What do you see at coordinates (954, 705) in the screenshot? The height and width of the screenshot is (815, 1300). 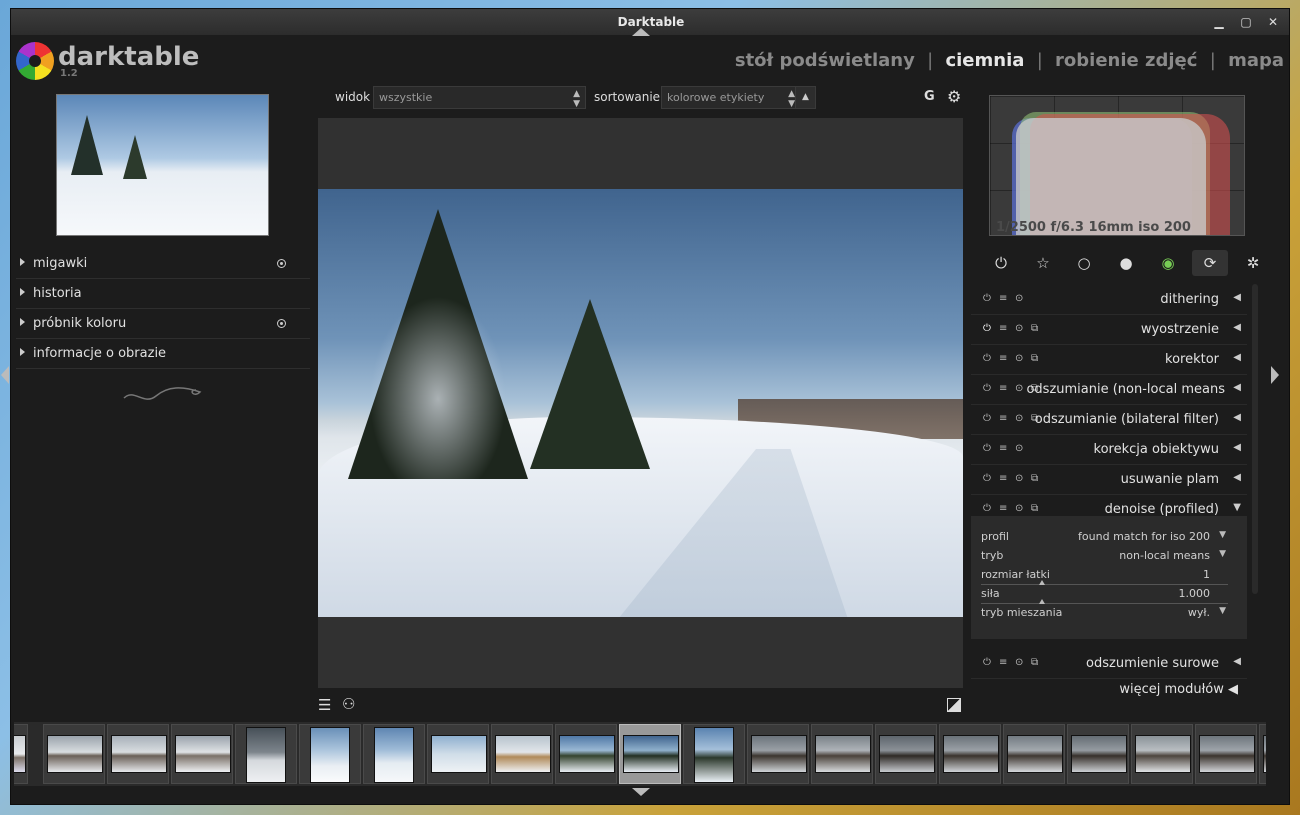 I see `overexposure-toggle-icon` at bounding box center [954, 705].